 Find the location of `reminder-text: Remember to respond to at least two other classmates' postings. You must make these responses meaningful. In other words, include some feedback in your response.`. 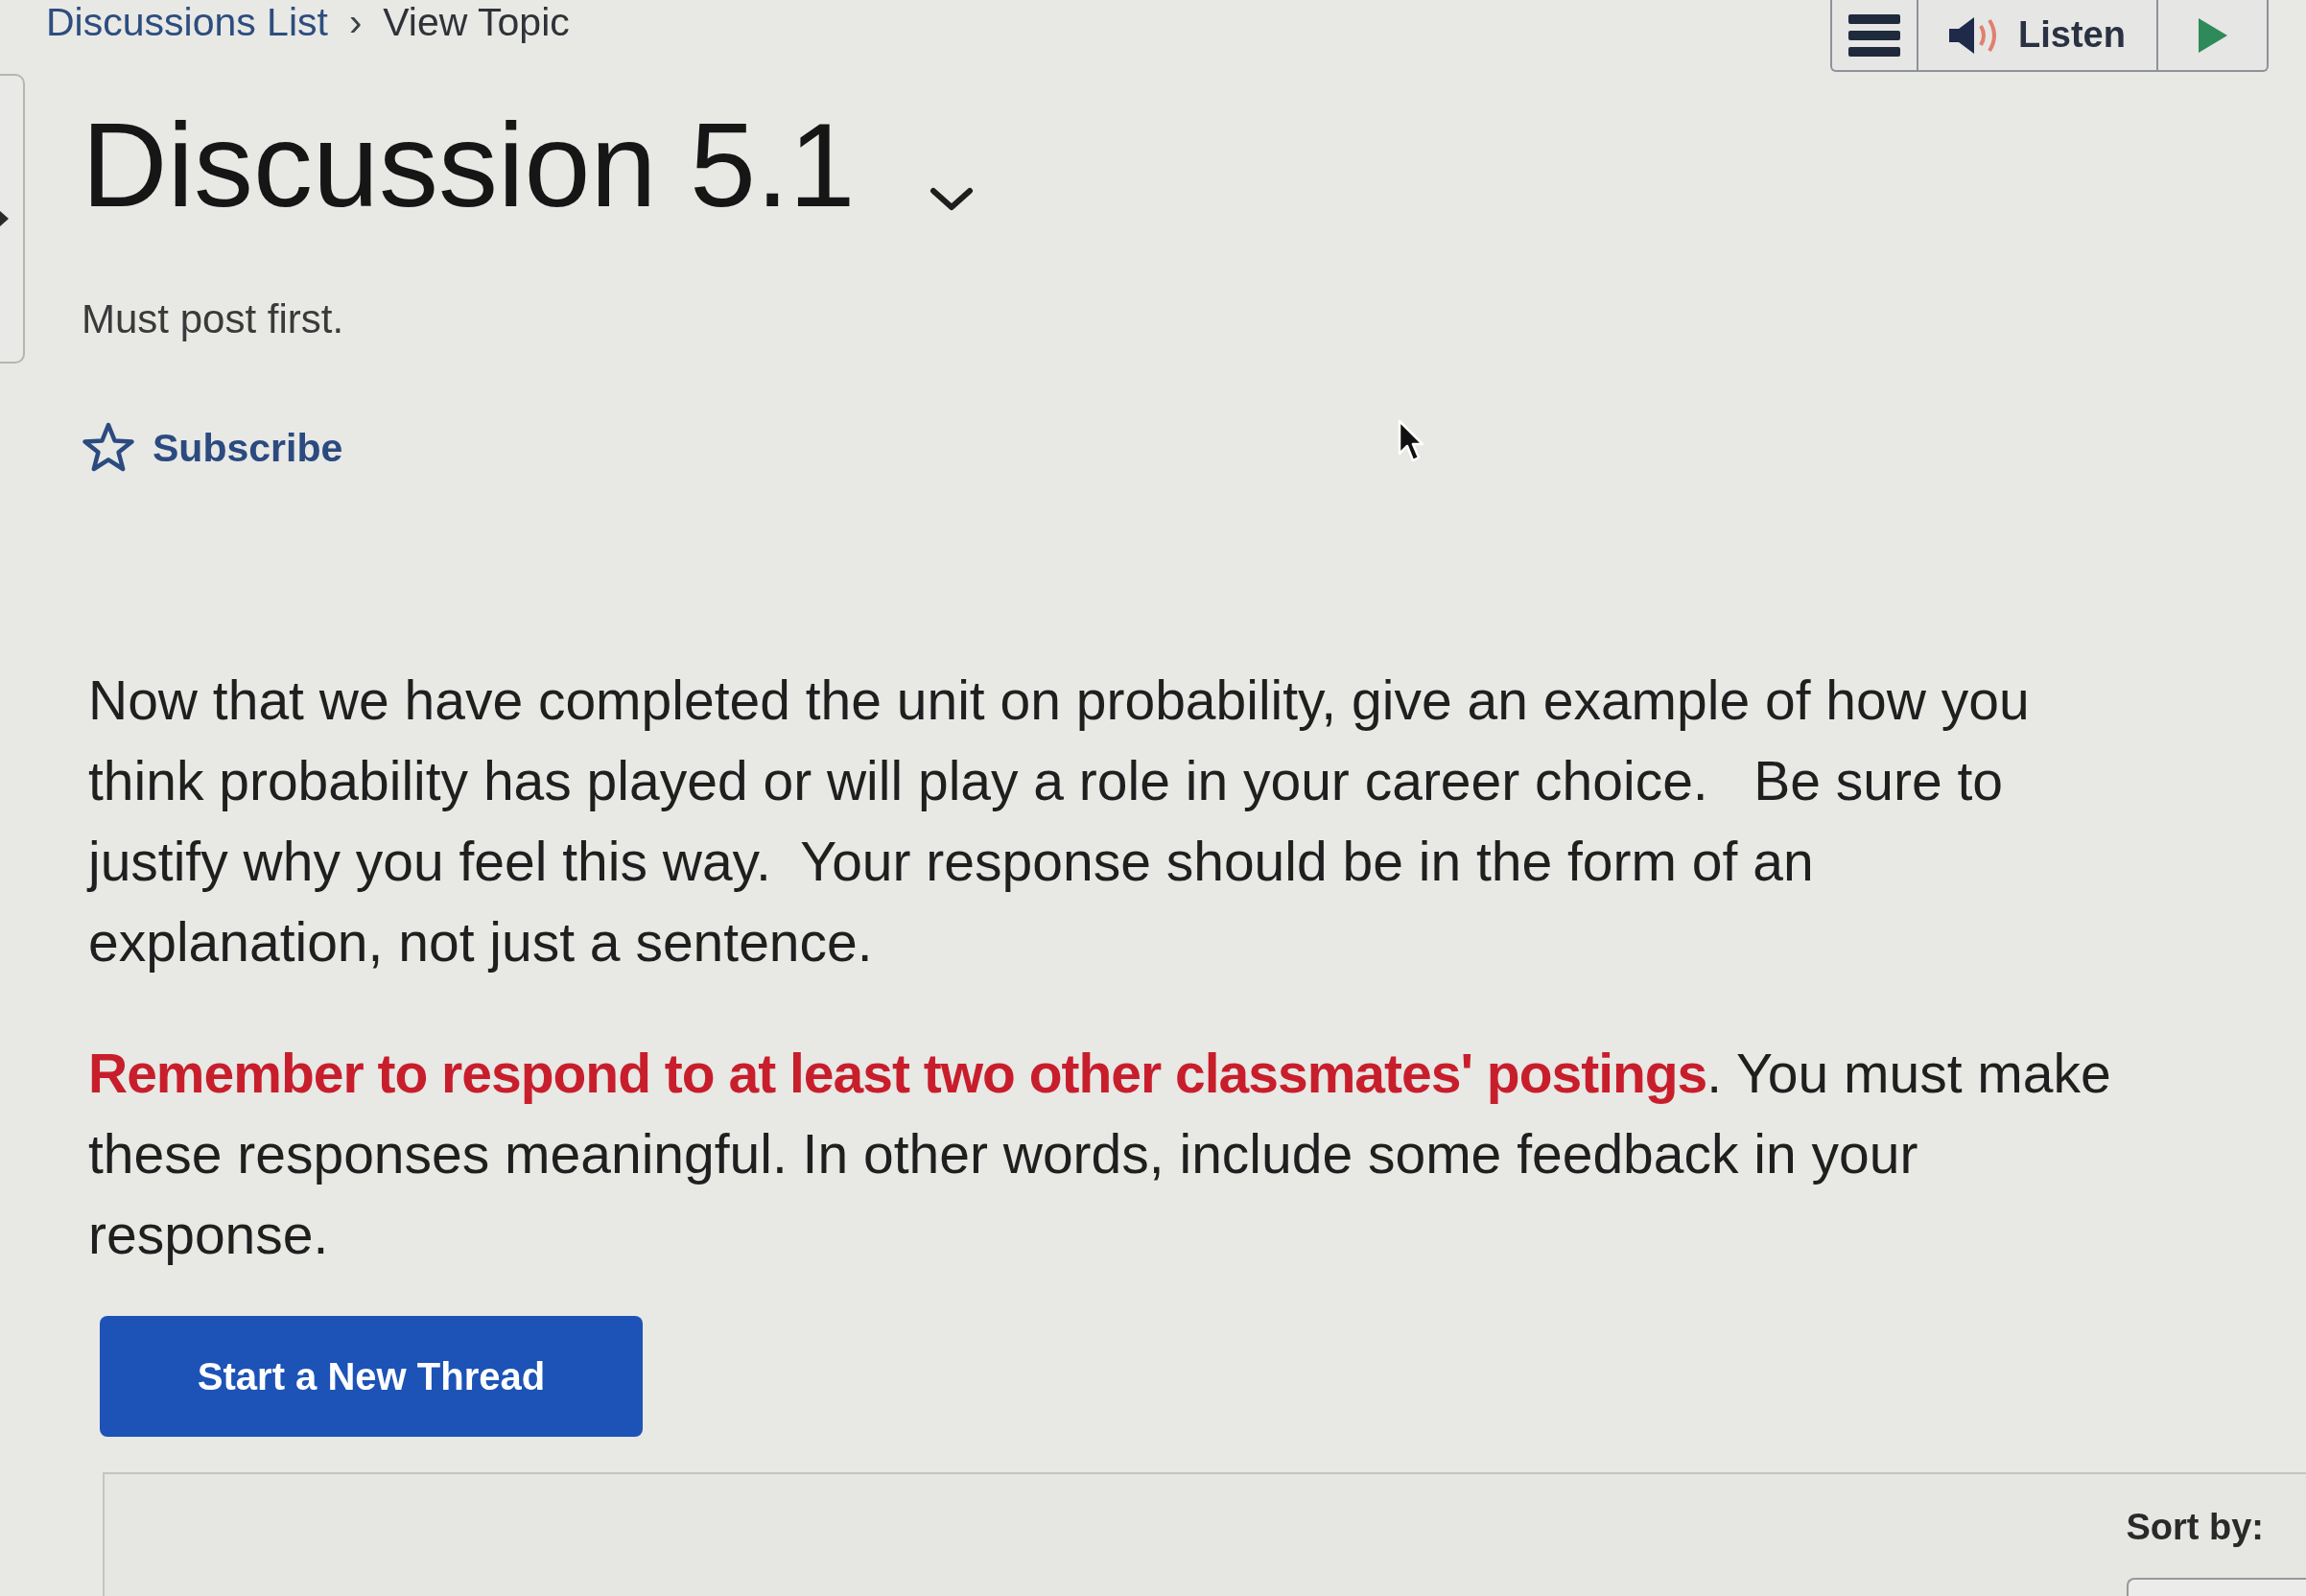

reminder-text: Remember to respond to at least two other classmates' postings. You must make these responses meaningful. In other words, include some feedback in your response. is located at coordinates (1100, 1154).